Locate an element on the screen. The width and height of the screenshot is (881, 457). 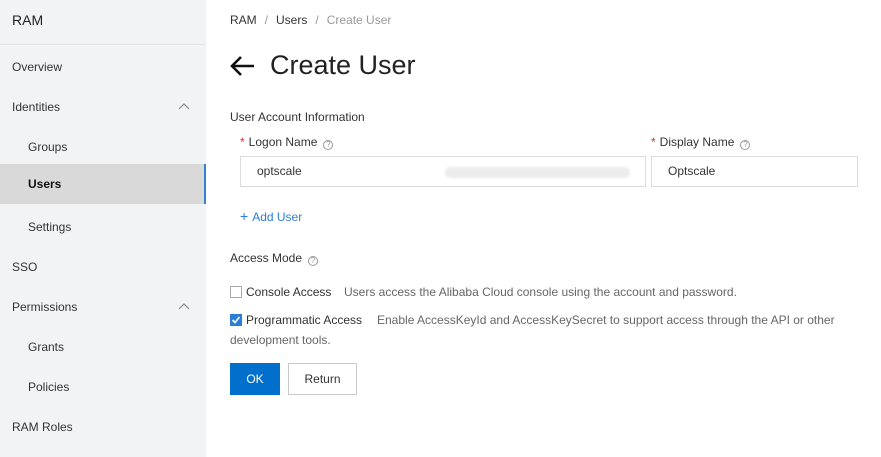
sidebar-item-permissions: Permissions is located at coordinates (103, 307).